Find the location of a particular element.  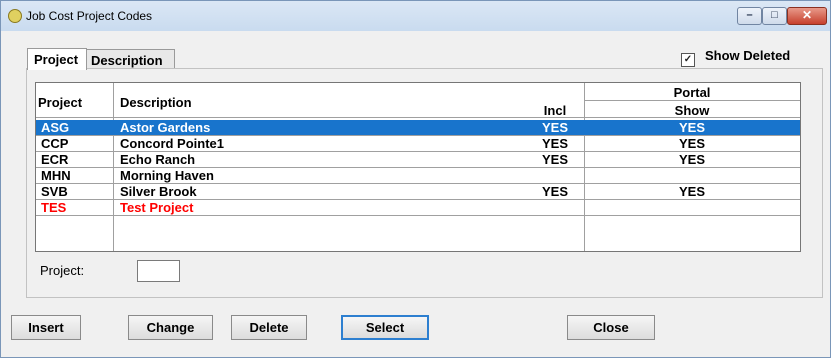

tab-project-label: Project is located at coordinates (56, 59).